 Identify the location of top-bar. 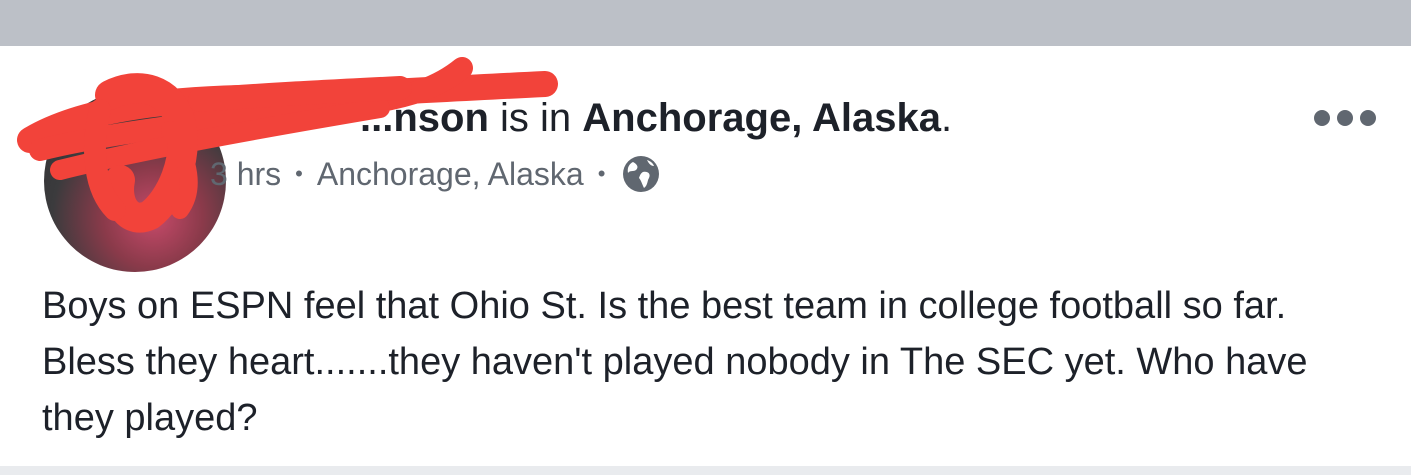
(705, 23).